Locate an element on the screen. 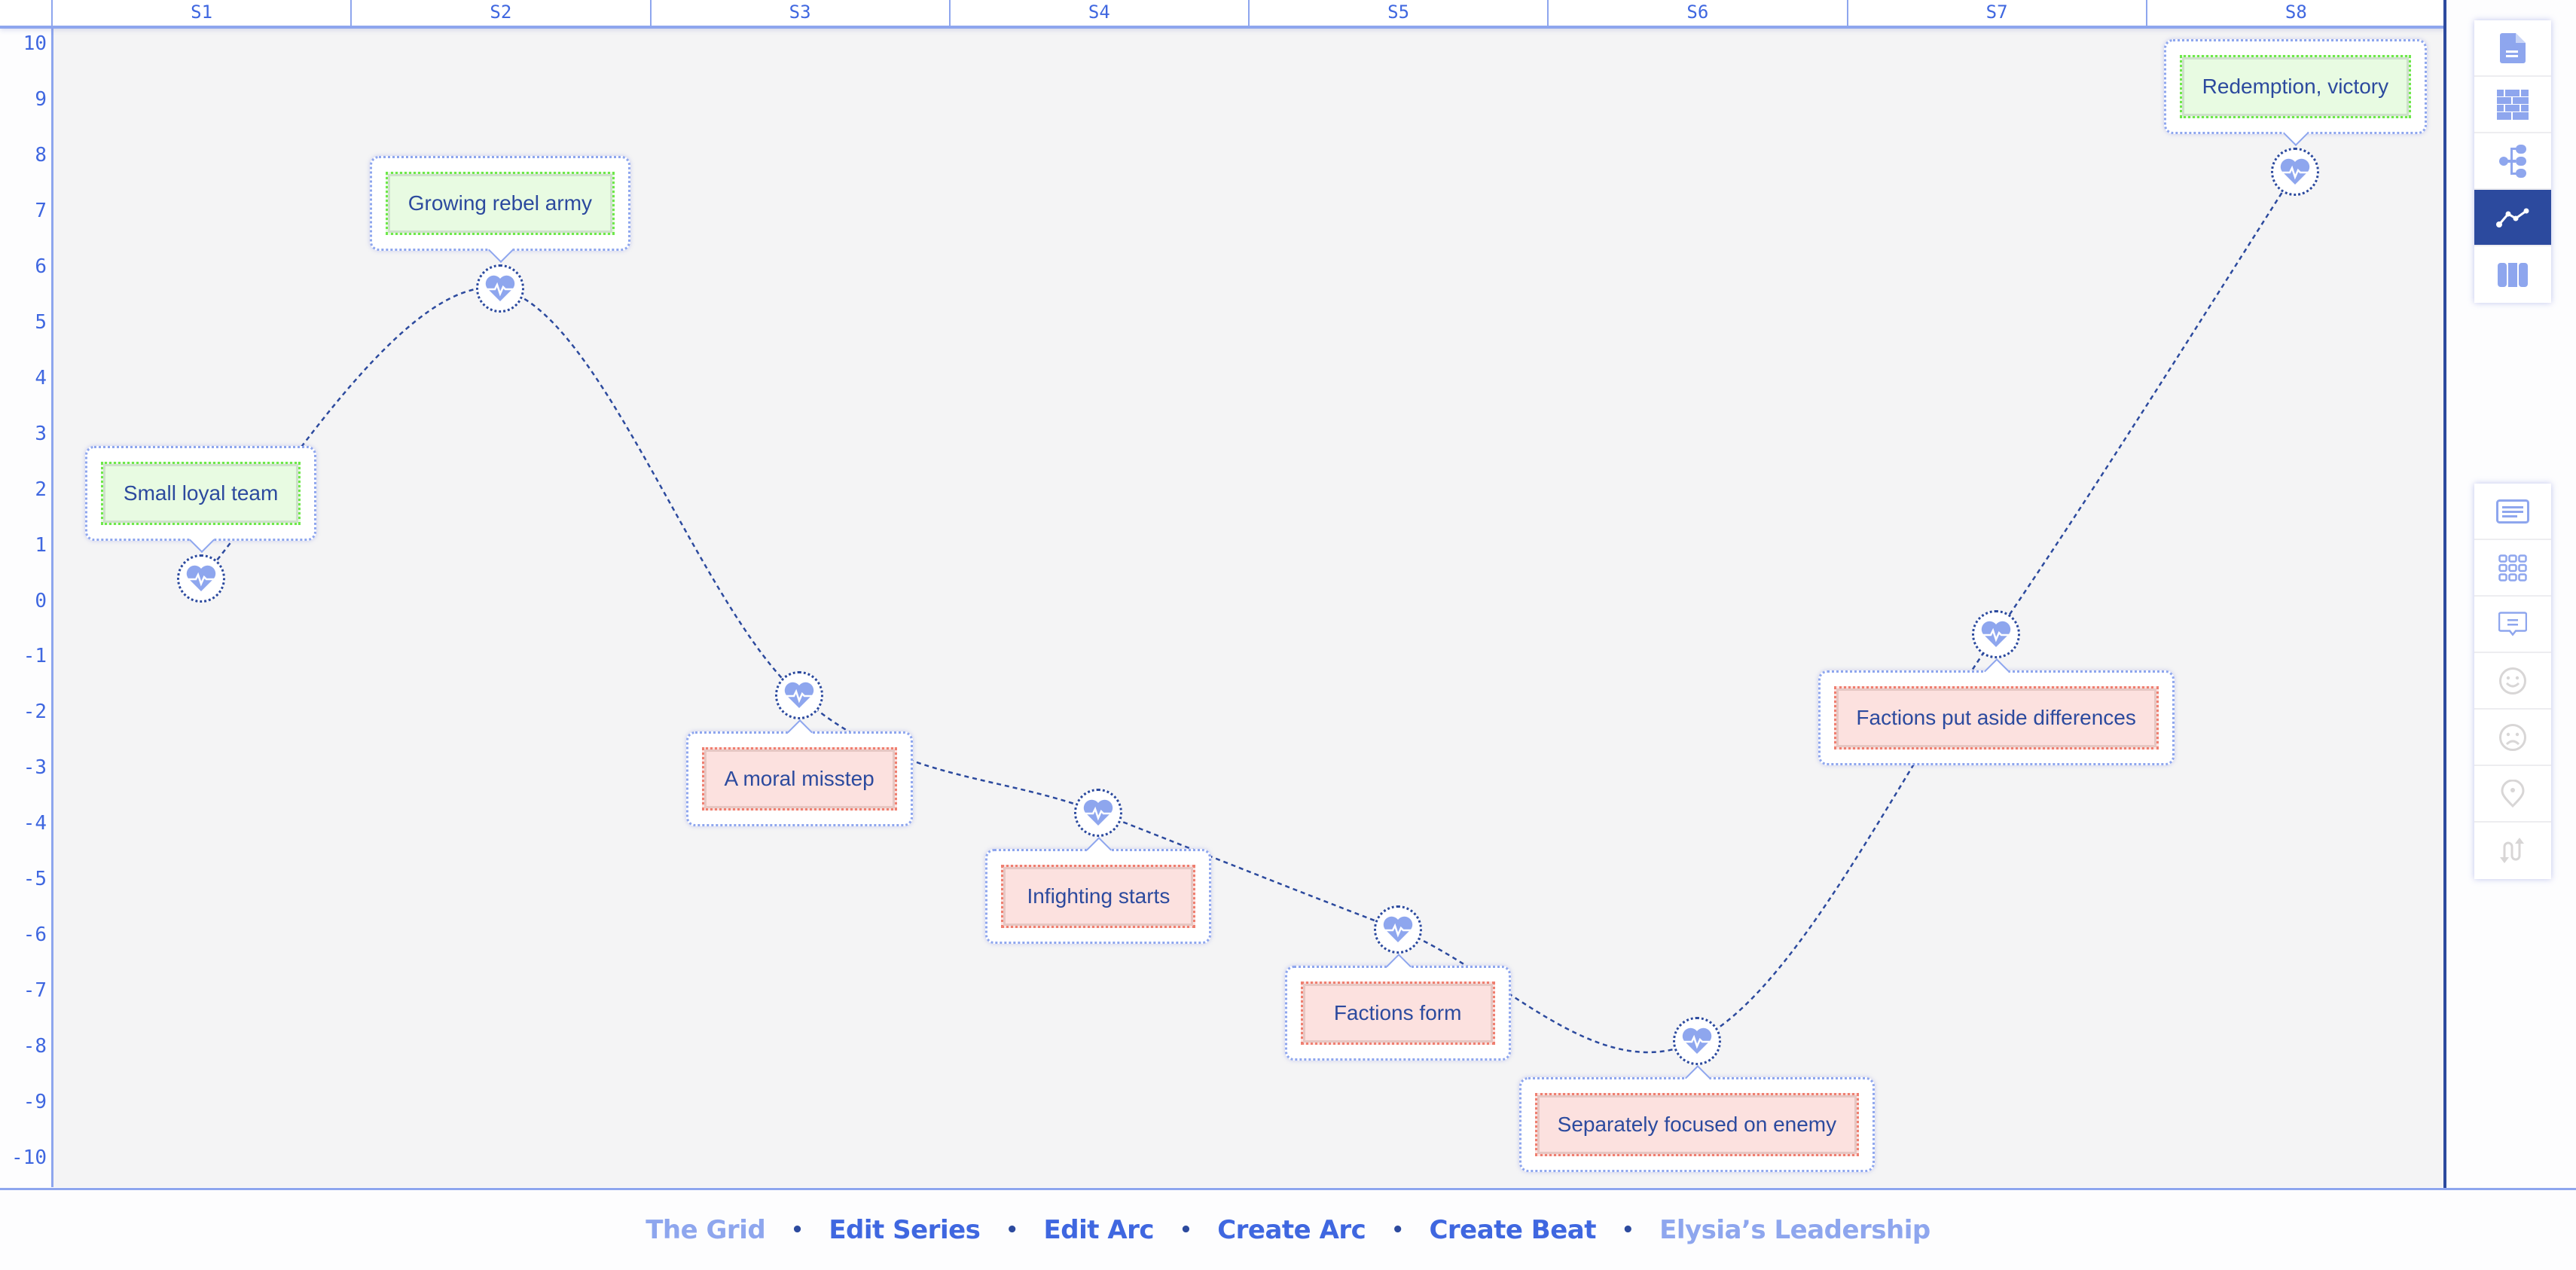 This screenshot has width=2576, height=1270. arc-chart-view-button is located at coordinates (2512, 218).